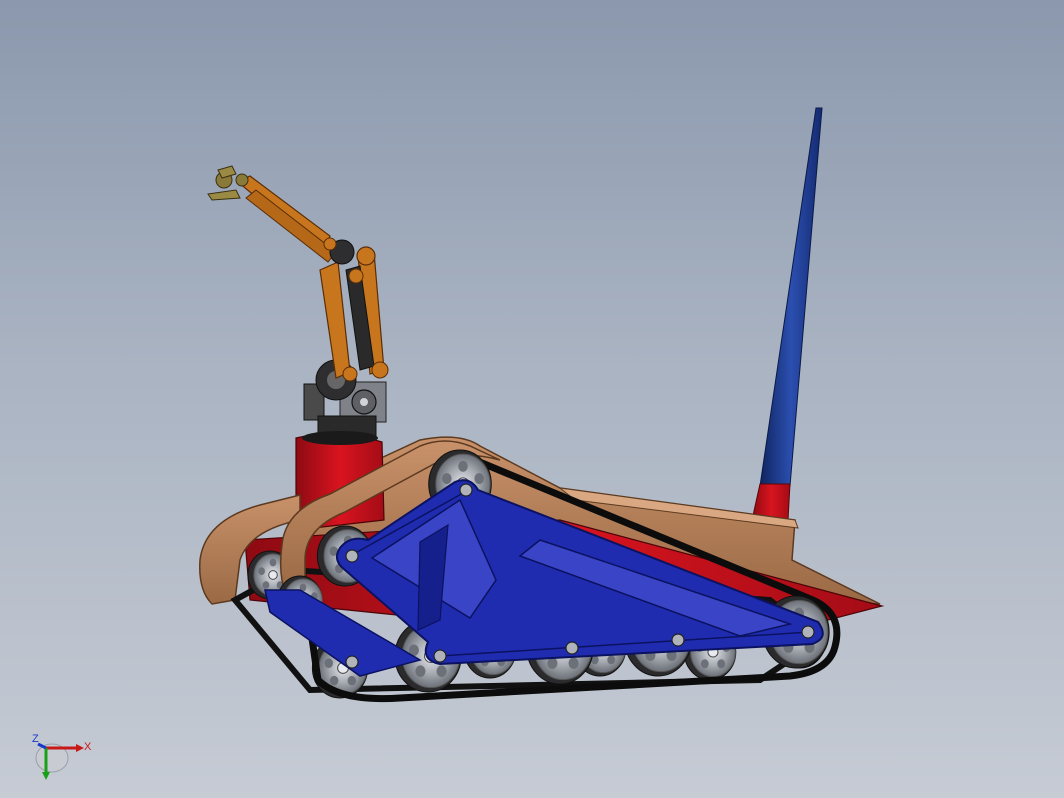 Image resolution: width=1064 pixels, height=798 pixels. I want to click on antenna, so click(787, 314).